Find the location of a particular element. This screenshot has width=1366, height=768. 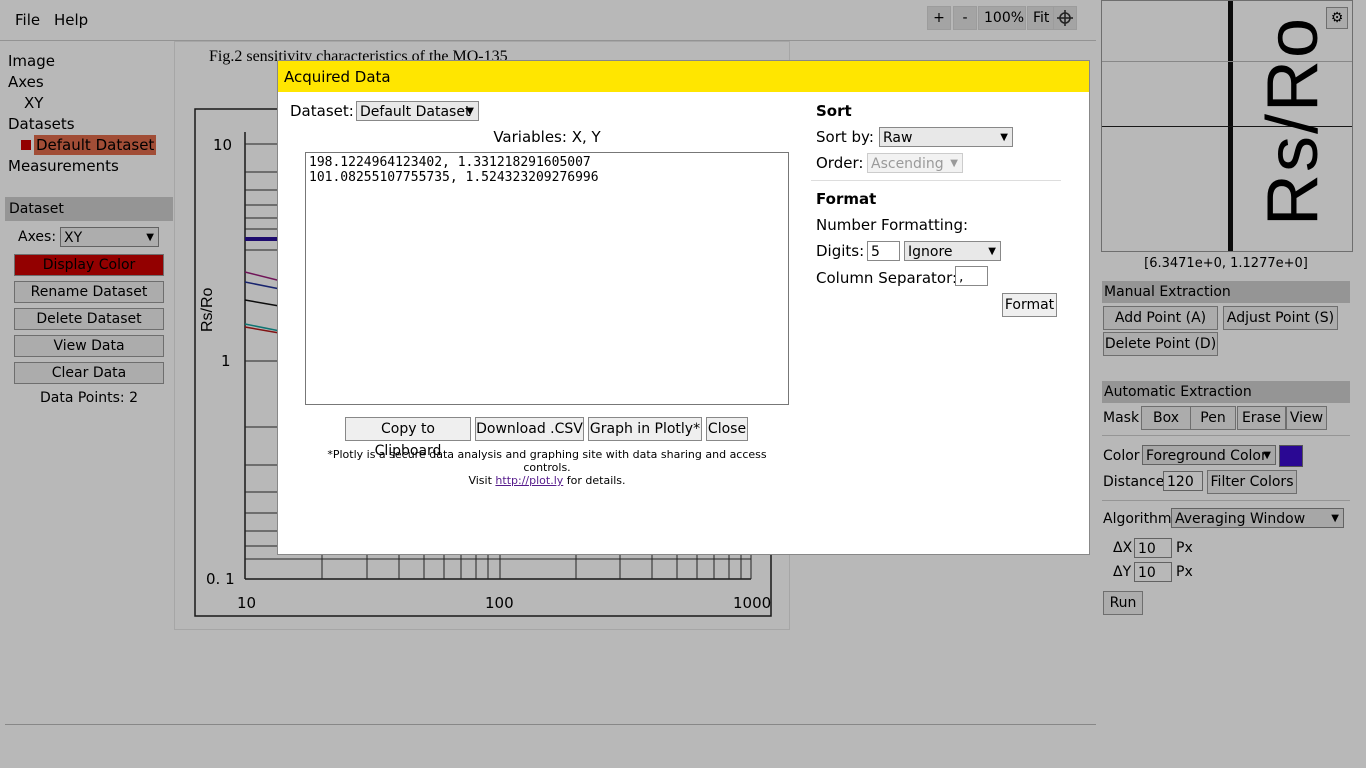

close-button: Close is located at coordinates (727, 429).